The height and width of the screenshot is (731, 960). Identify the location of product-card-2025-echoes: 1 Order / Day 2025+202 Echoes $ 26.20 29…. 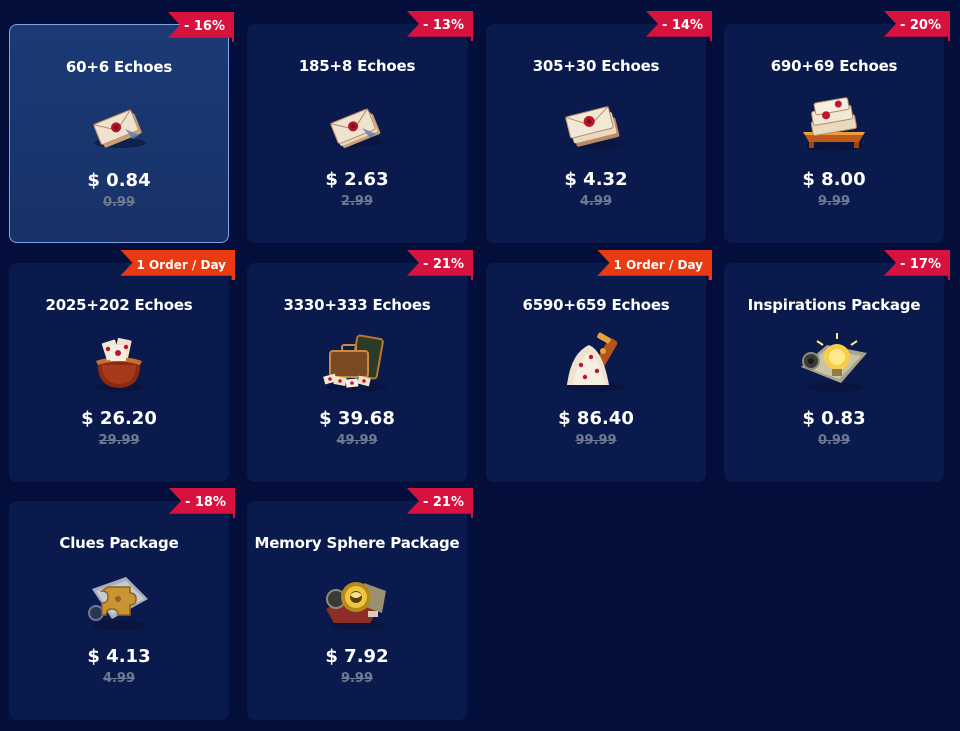
(122, 366).